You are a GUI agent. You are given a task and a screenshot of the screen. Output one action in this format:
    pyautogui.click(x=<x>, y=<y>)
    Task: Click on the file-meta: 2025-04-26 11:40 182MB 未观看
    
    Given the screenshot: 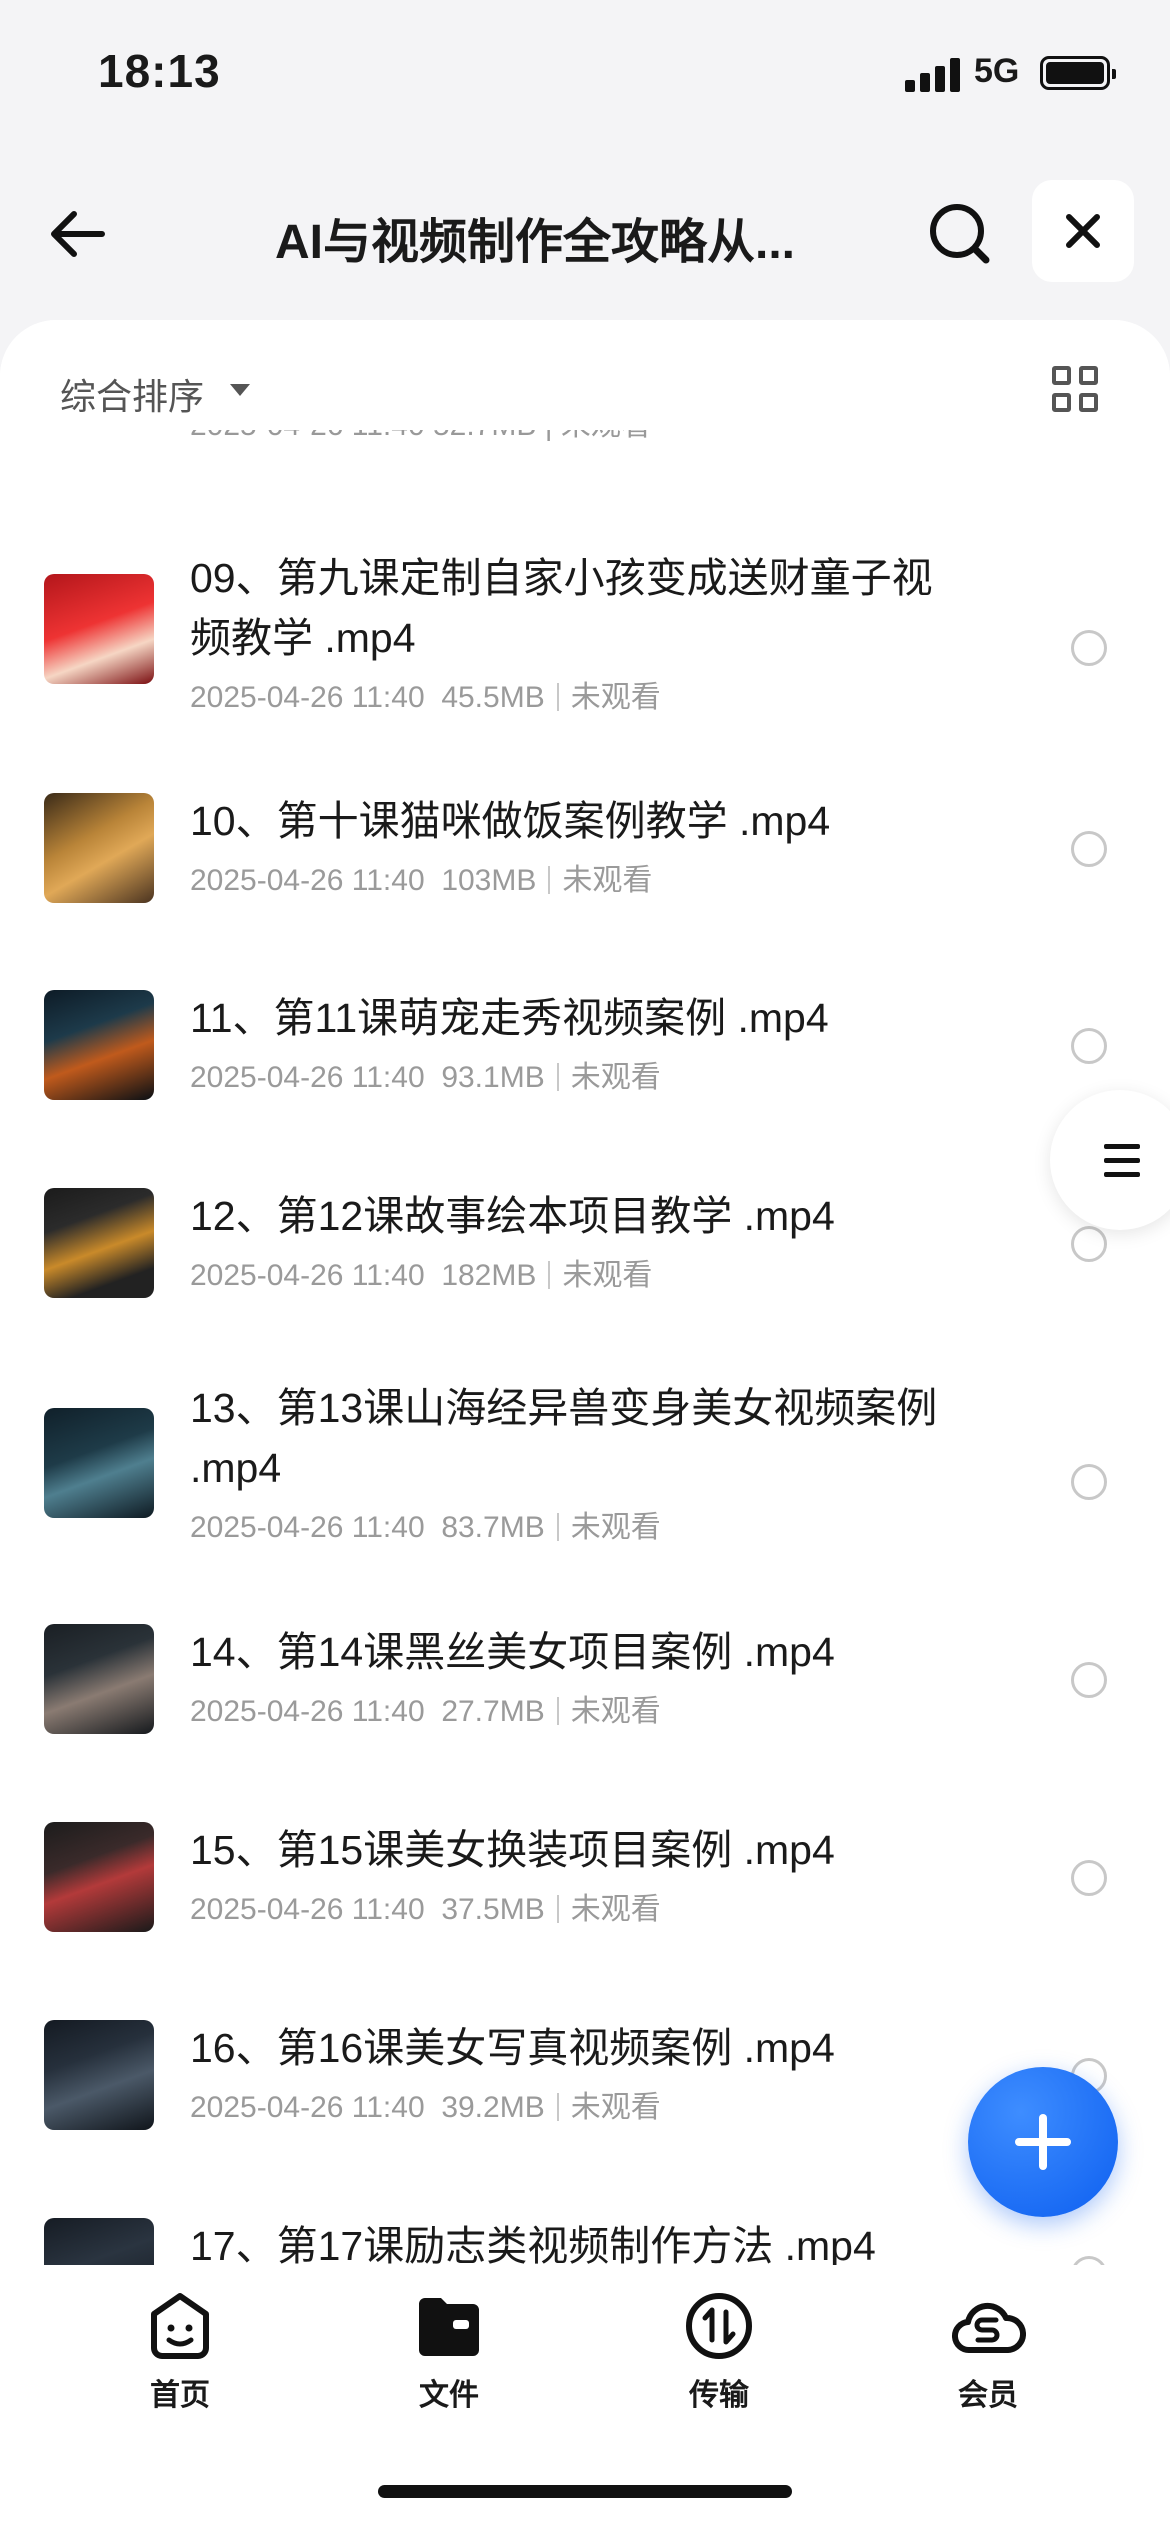 What is the action you would take?
    pyautogui.click(x=421, y=1272)
    